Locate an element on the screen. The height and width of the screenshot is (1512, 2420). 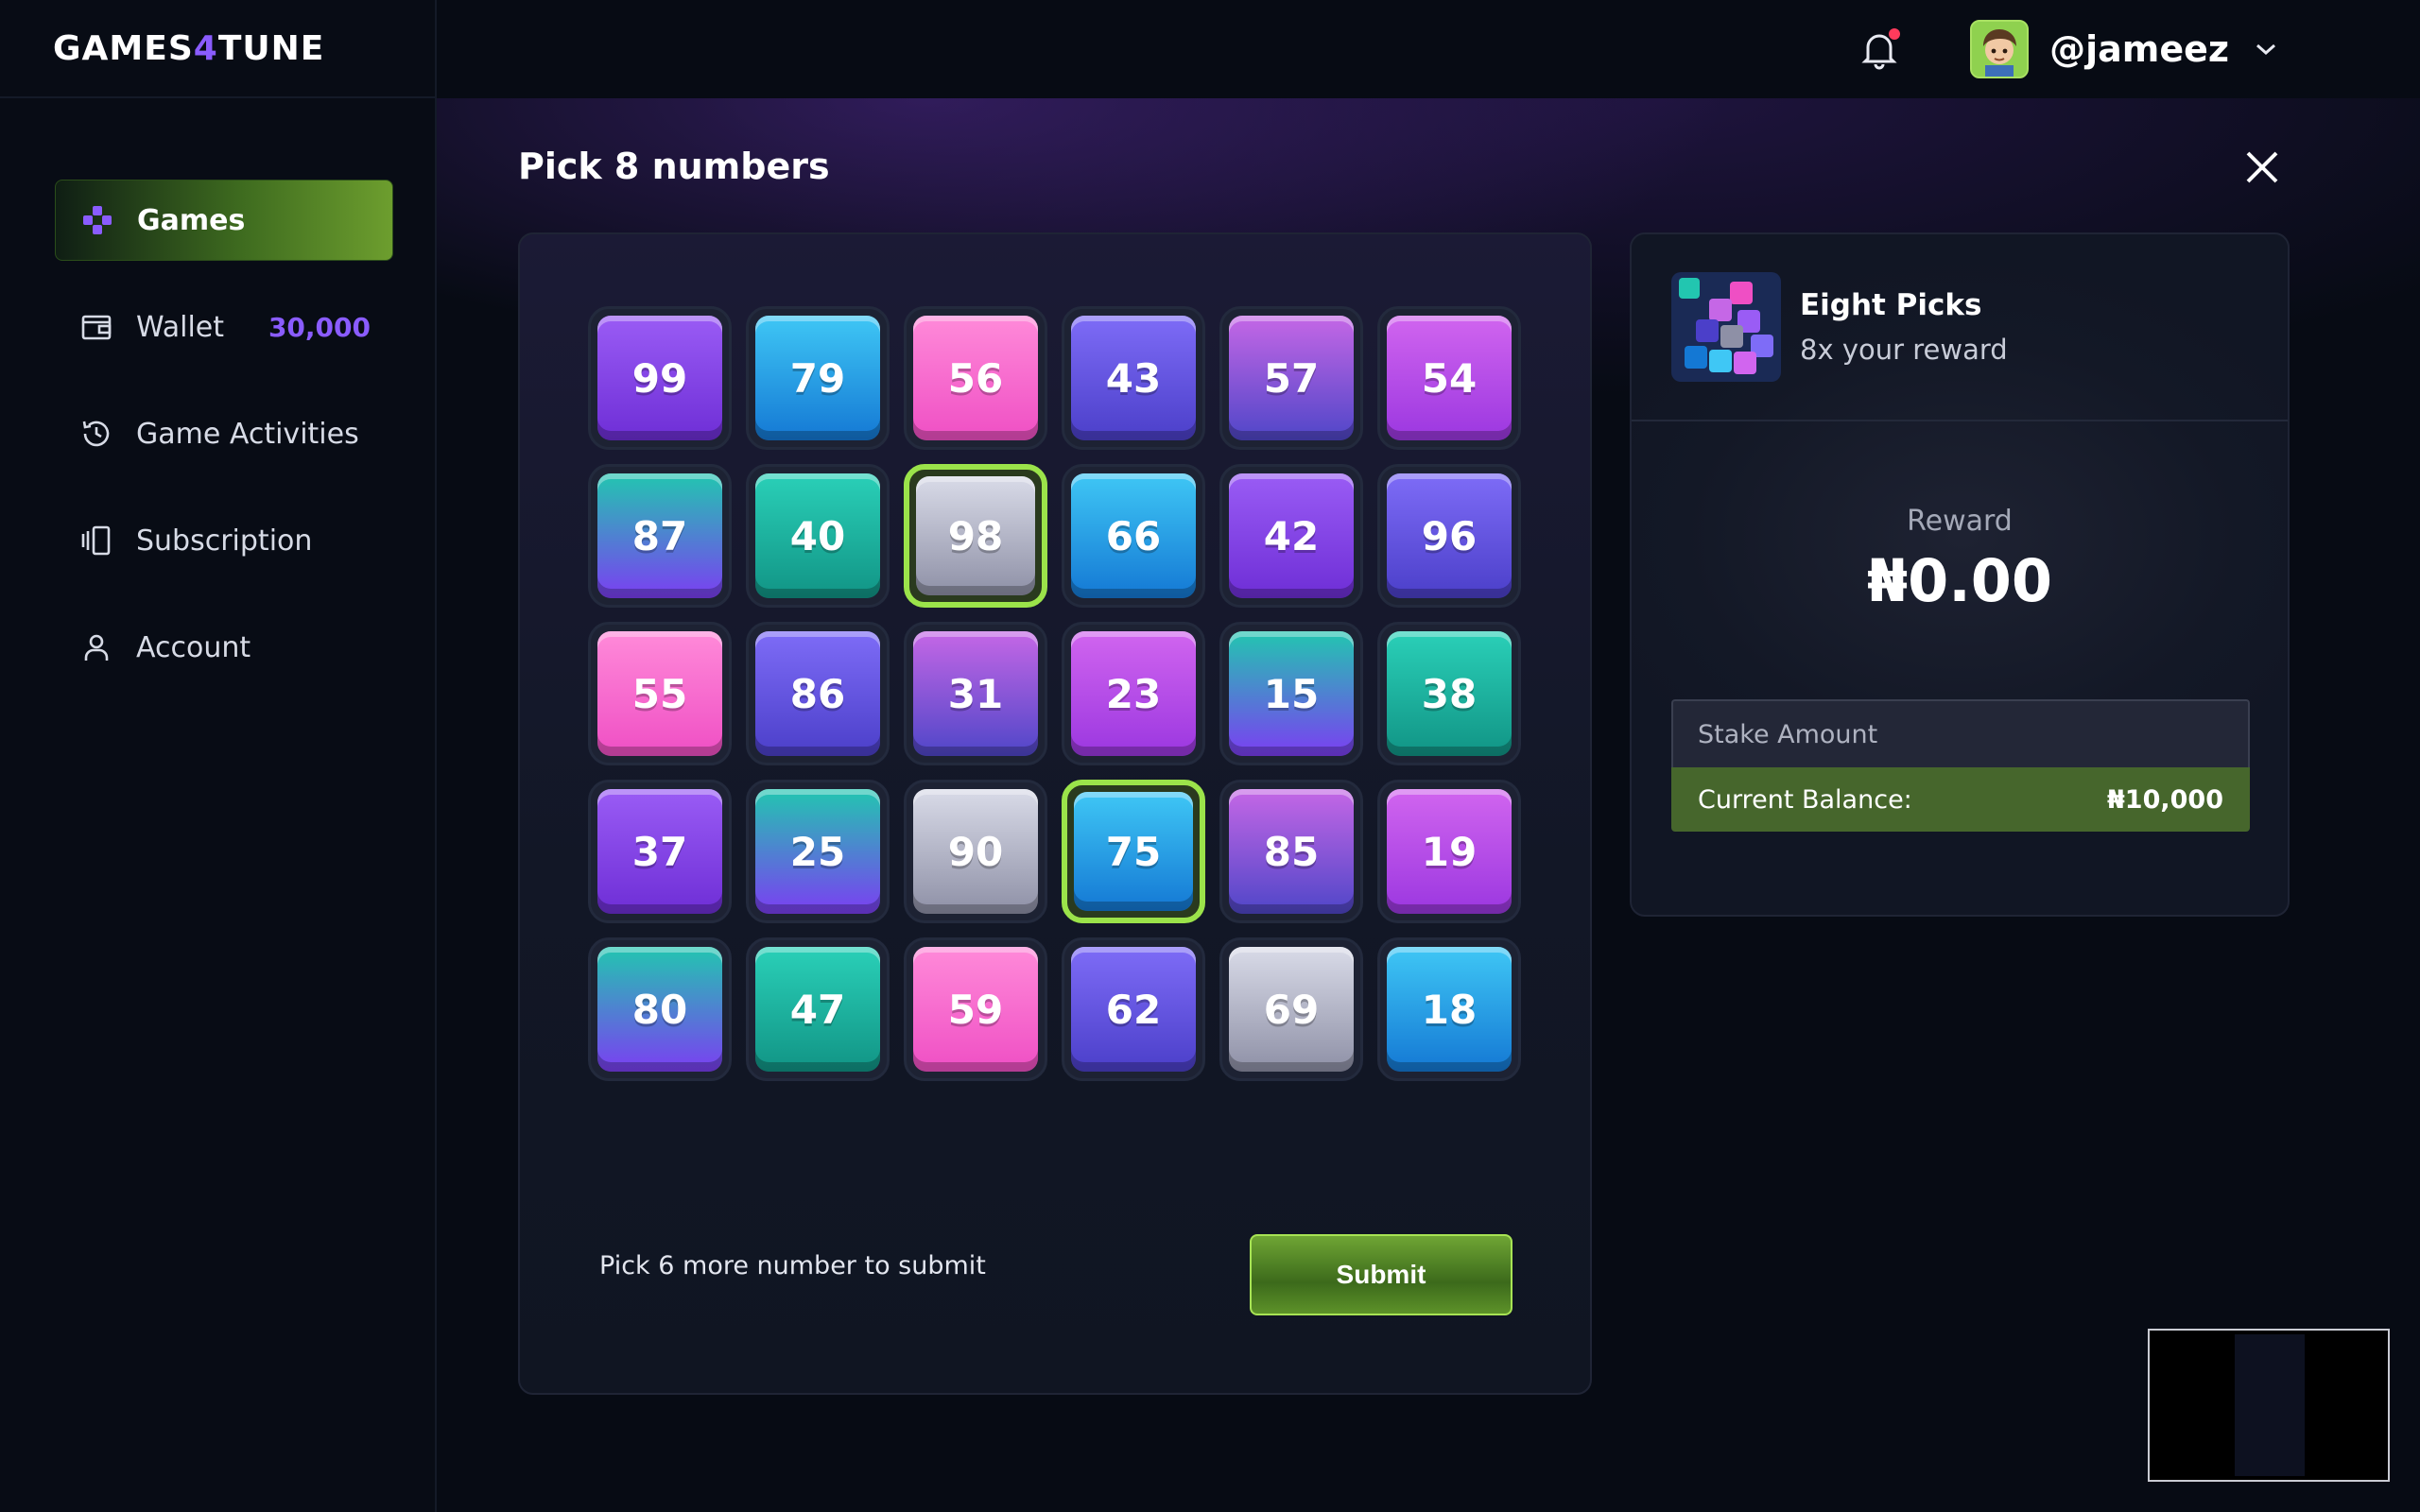
user-menu: @jameez is located at coordinates (2124, 49).